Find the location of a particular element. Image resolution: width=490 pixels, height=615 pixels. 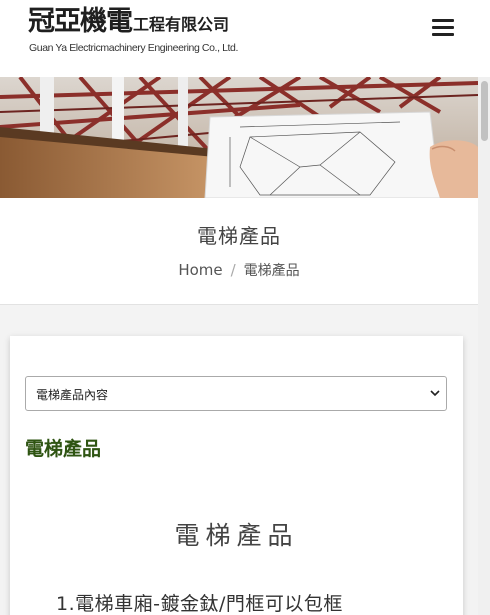

list-item: 1.電梯車廂-鍍金鈦/門框可以包框 is located at coordinates (199, 604).